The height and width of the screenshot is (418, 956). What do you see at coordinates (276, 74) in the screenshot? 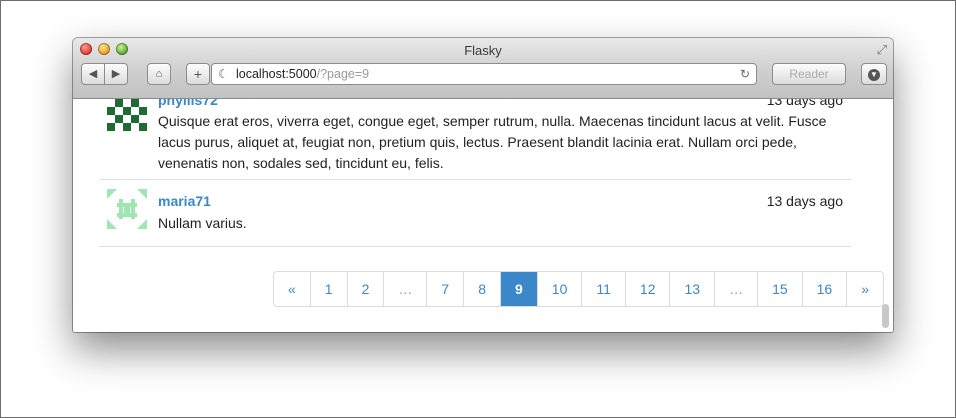
I see `url-host: localhost:5000` at bounding box center [276, 74].